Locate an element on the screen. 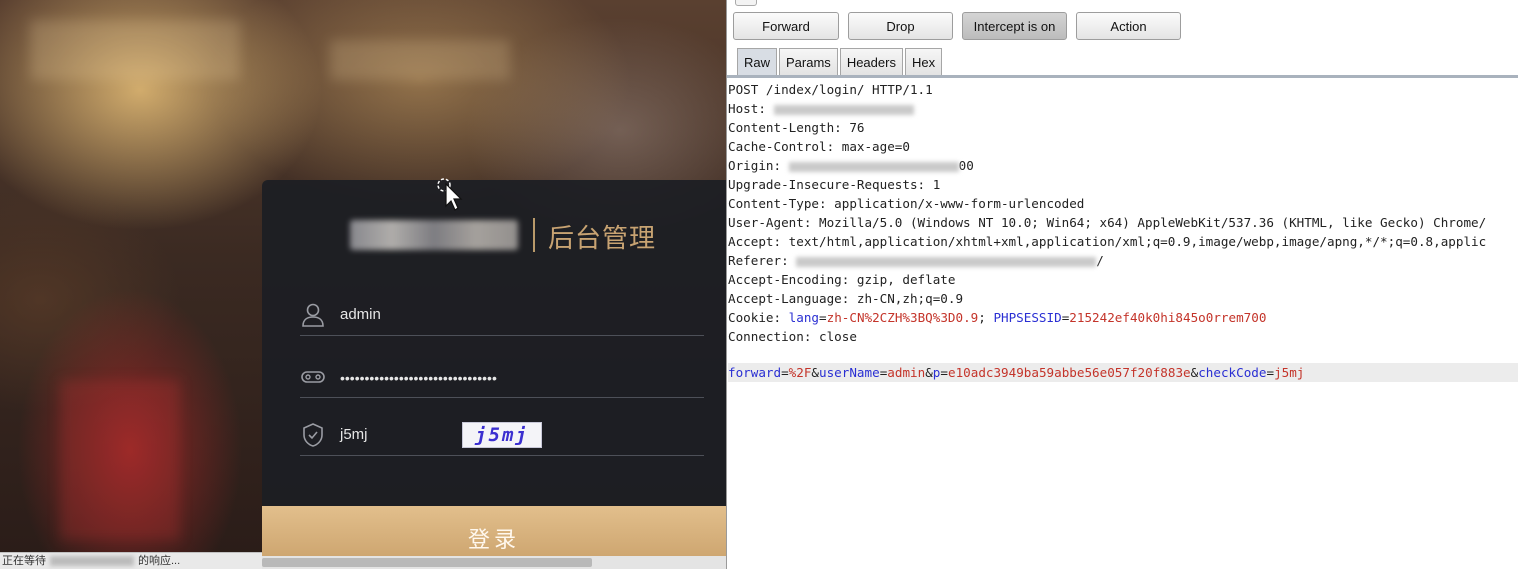  horizontal-scrollbar is located at coordinates (494, 562).